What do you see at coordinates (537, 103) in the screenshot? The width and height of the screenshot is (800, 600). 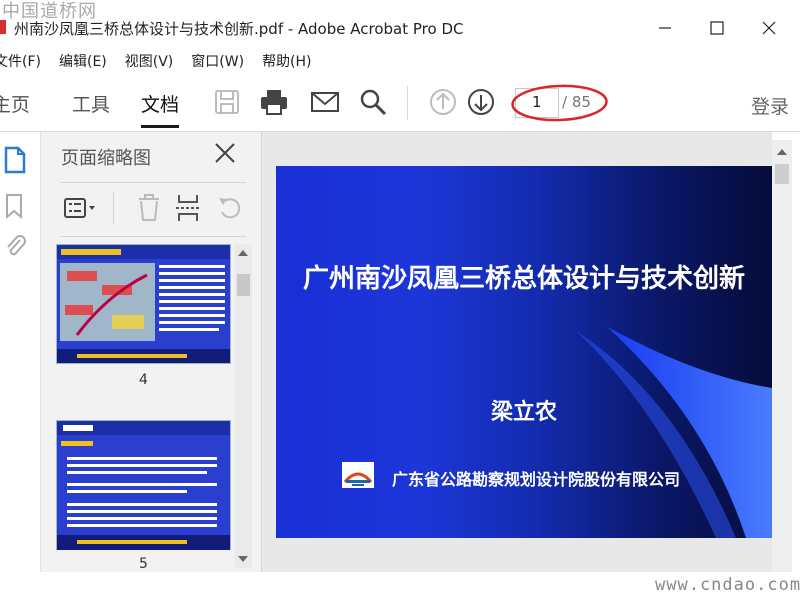 I see `page-number-input: 1` at bounding box center [537, 103].